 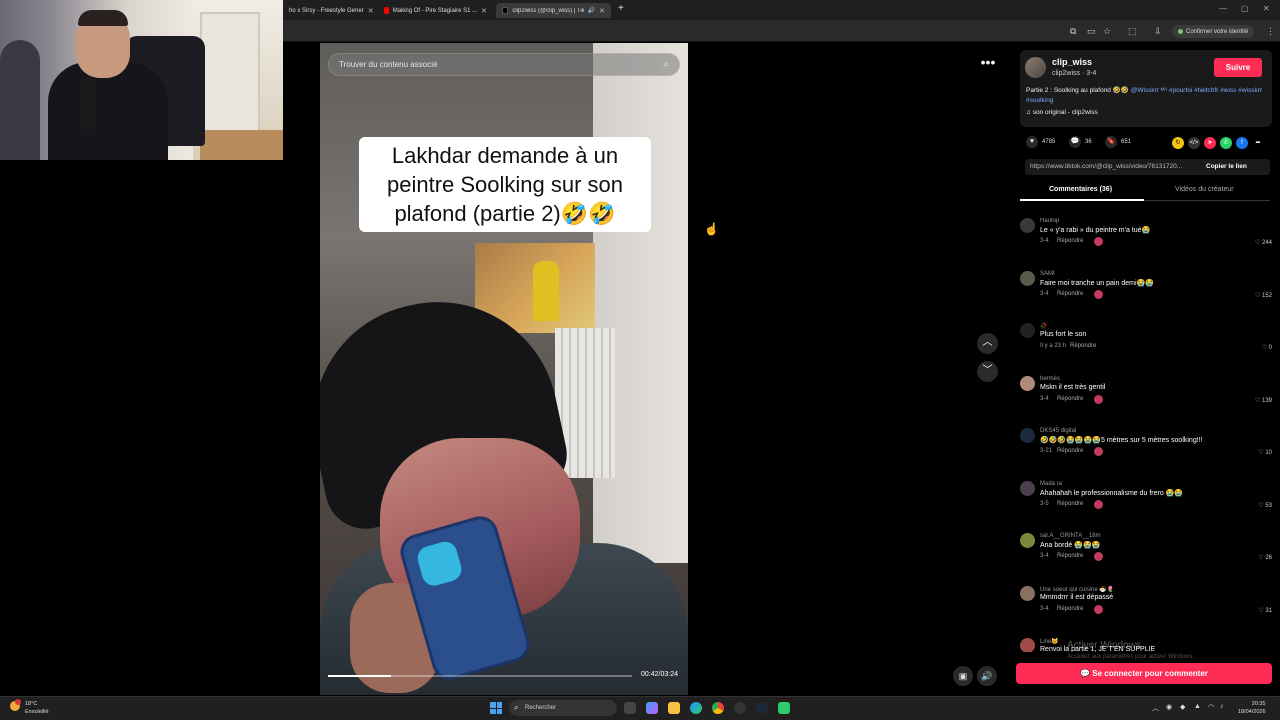 I want to click on comment-username: Une soeur qui cuisine 🍜🌷, so click(x=1077, y=589).